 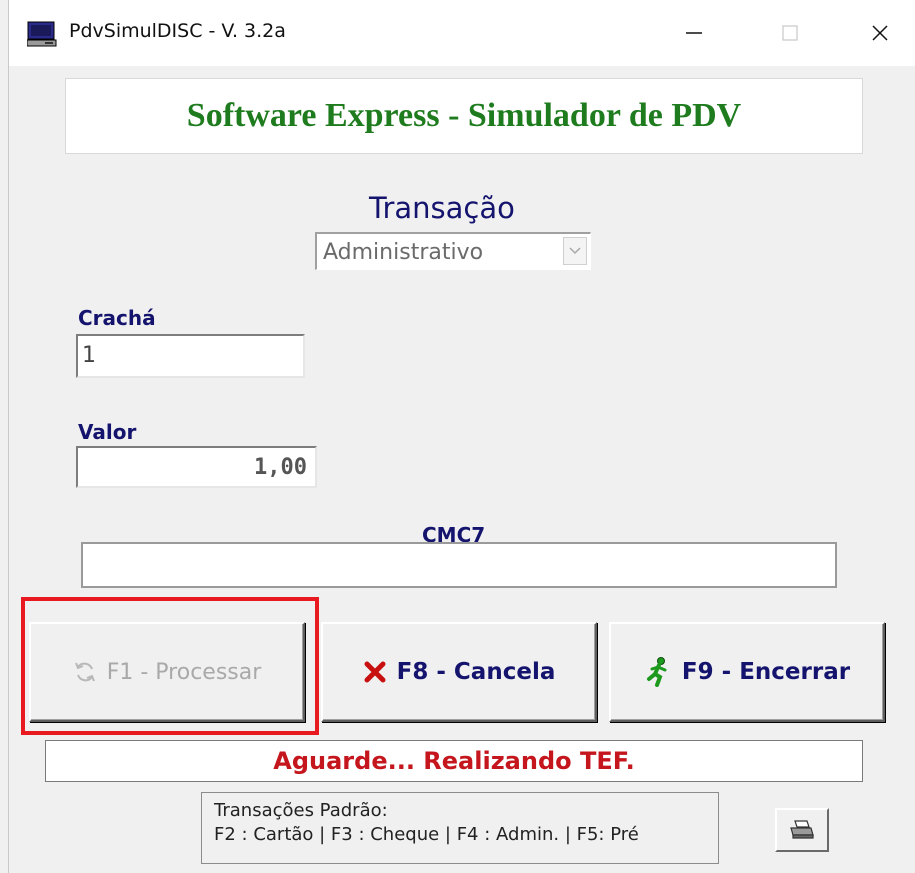 I want to click on running-man-icon, so click(x=656, y=672).